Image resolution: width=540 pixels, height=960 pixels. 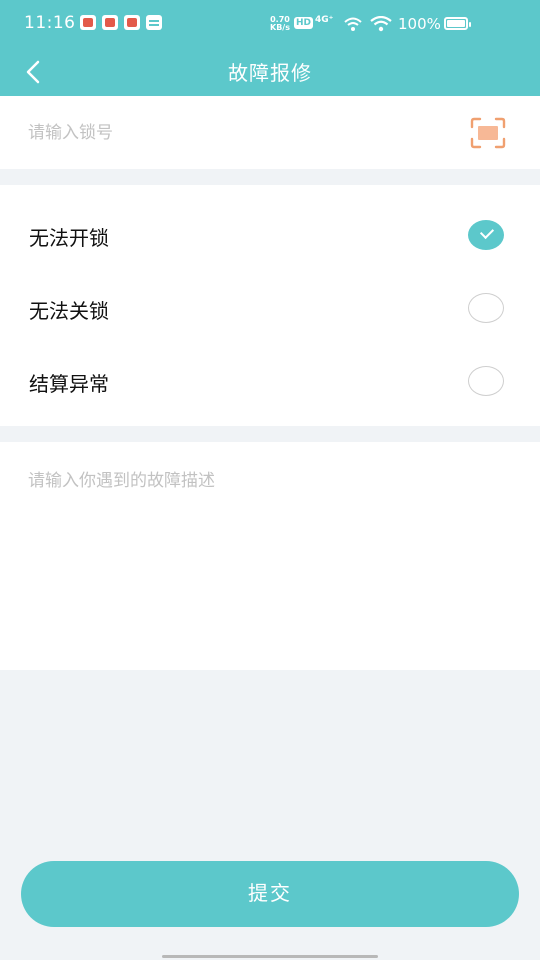 What do you see at coordinates (353, 24) in the screenshot?
I see `signal-wifi-small-icon` at bounding box center [353, 24].